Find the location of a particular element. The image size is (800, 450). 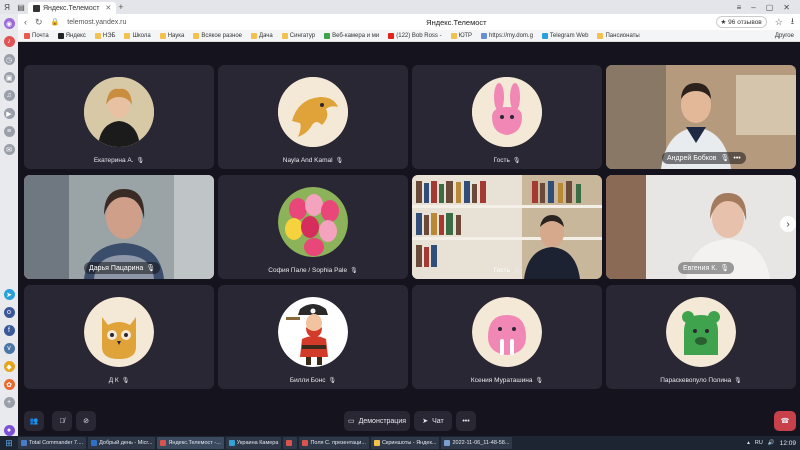

tray-icon: ▴ is located at coordinates (748, 443).